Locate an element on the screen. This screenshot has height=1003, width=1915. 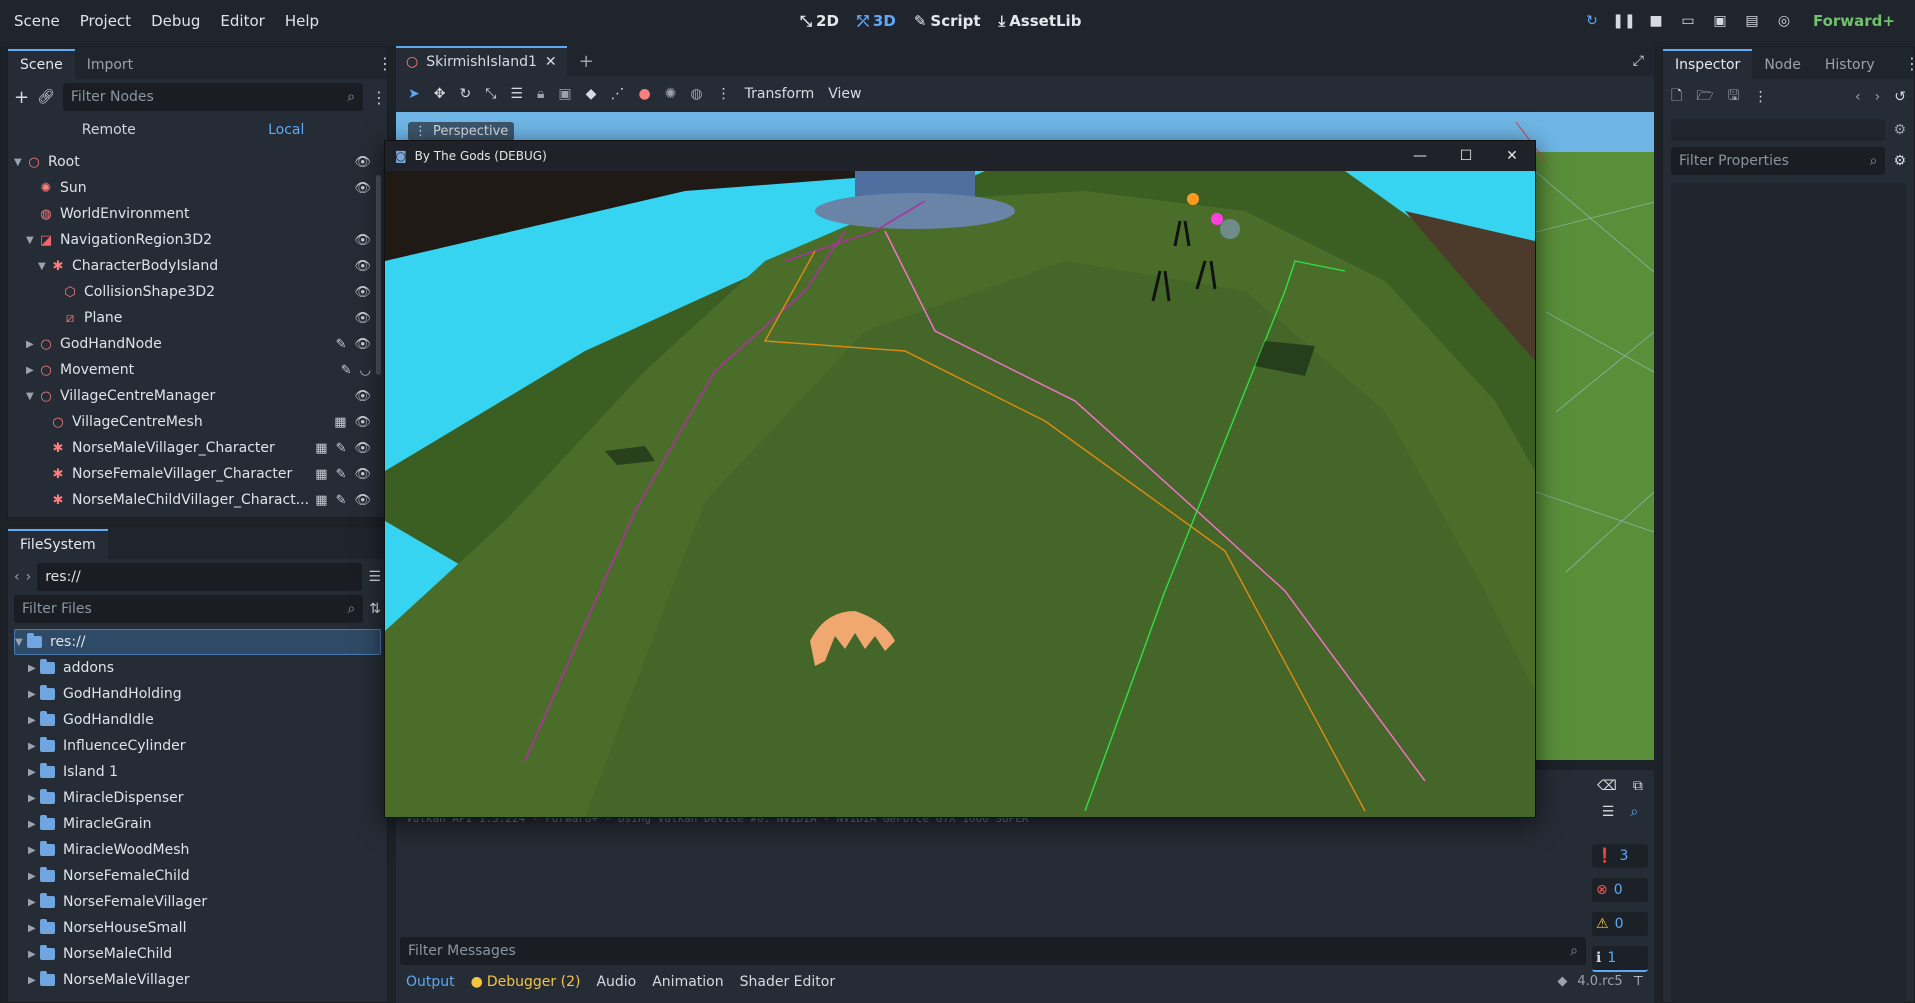
tree-node-characterbodyisland: ▼ ✱ CharacterBodyIsland 👁︎ is located at coordinates (200, 266).